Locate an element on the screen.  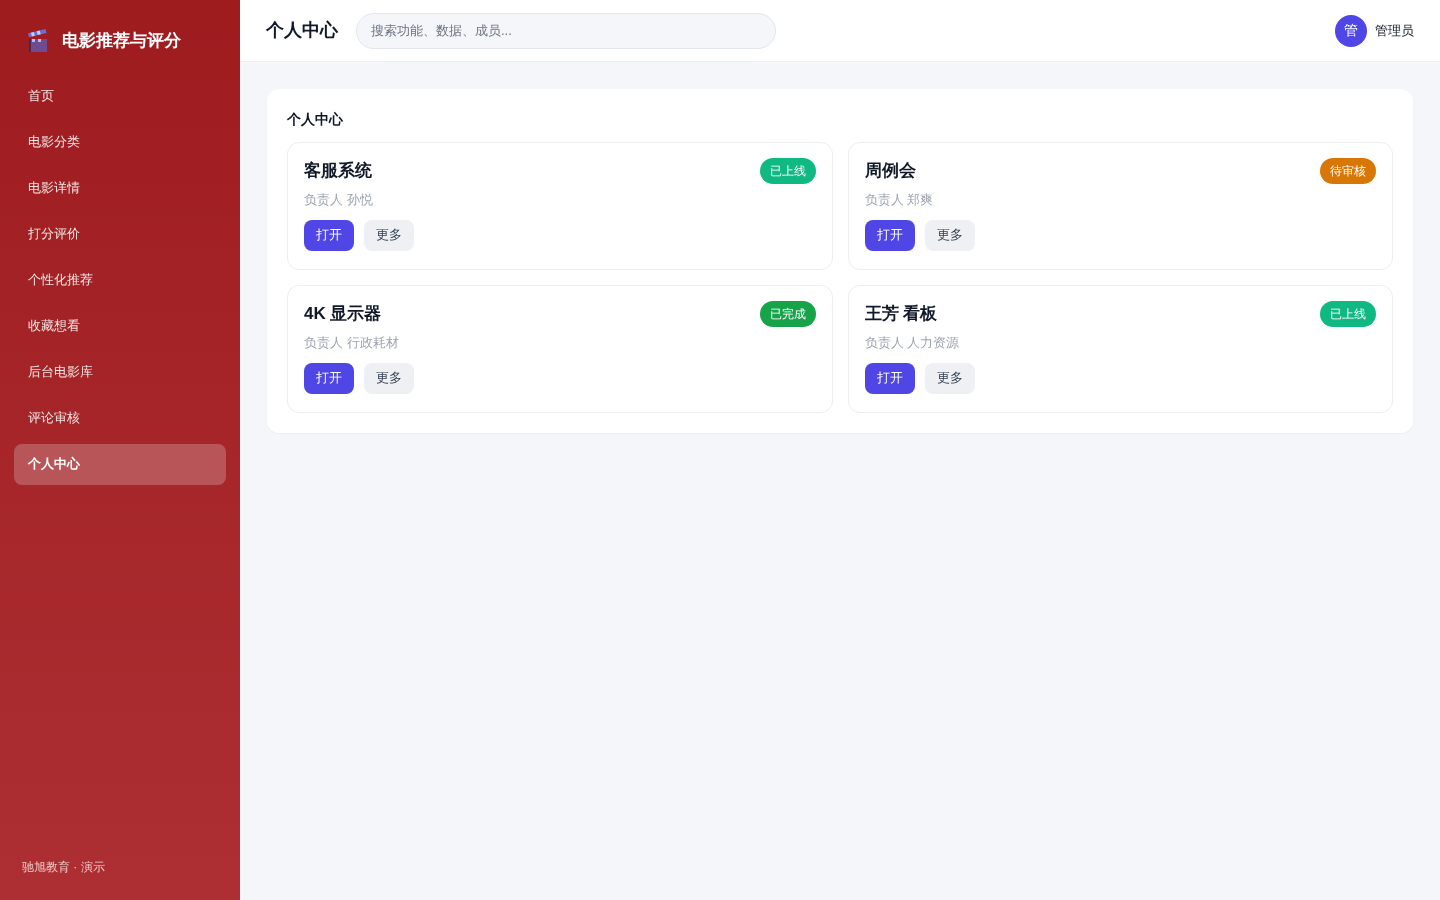
card-title: 王芳 看板 is located at coordinates (901, 314).